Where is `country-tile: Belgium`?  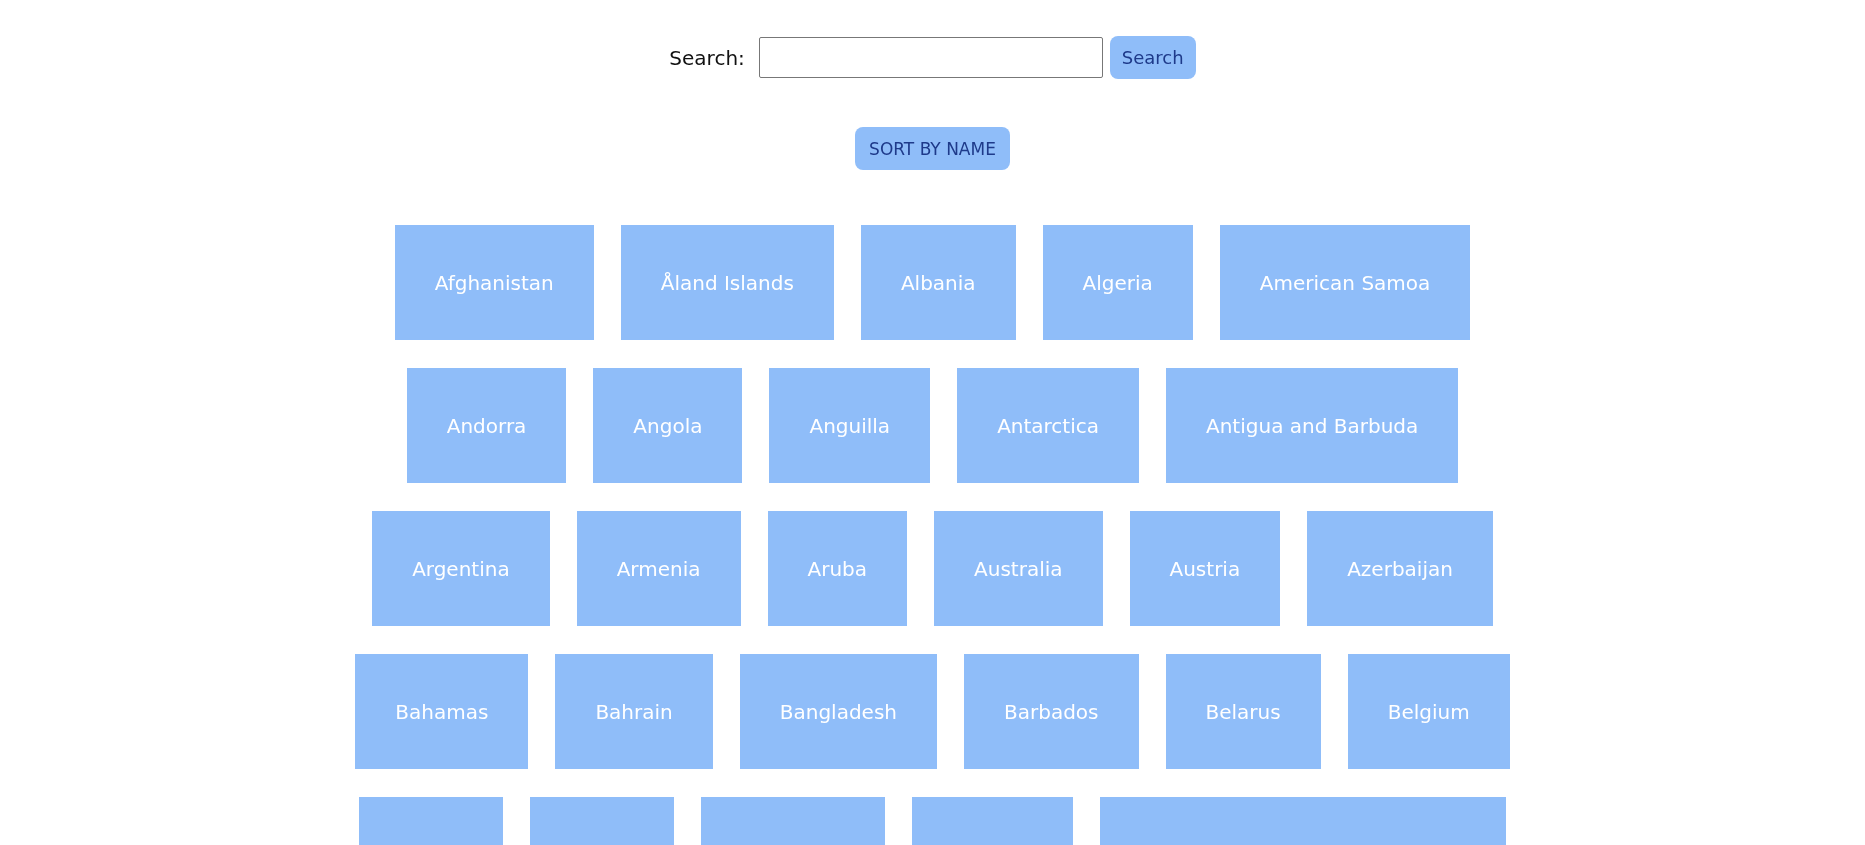
country-tile: Belgium is located at coordinates (1428, 711).